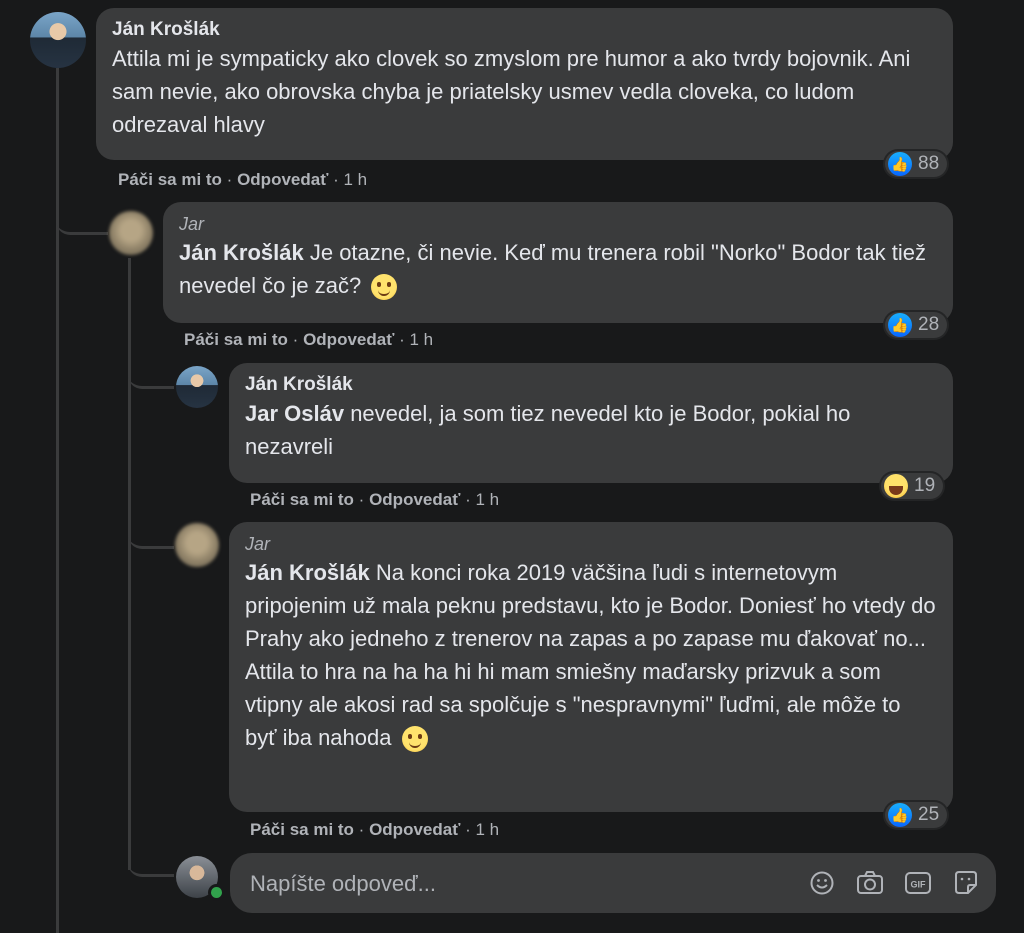 The height and width of the screenshot is (933, 1024). Describe the element at coordinates (966, 883) in the screenshot. I see `sticker-icon` at that location.